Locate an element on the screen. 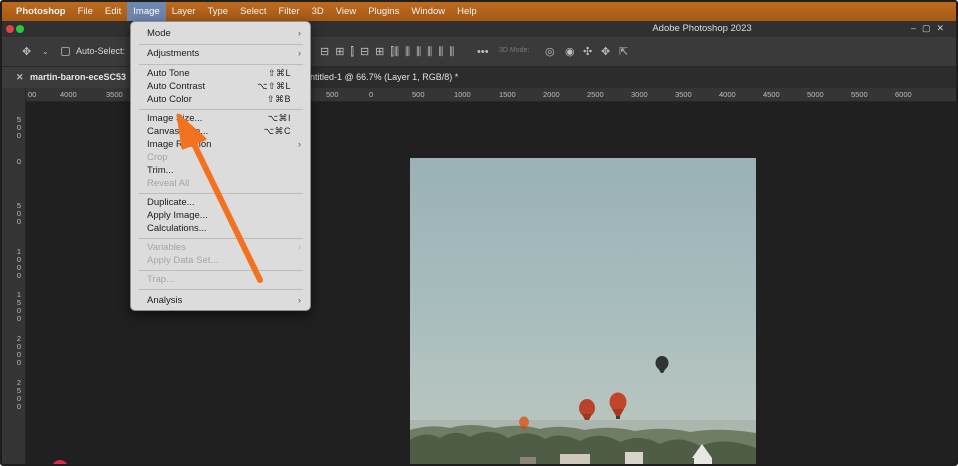  menu-item-variables: Variables › is located at coordinates (224, 247).